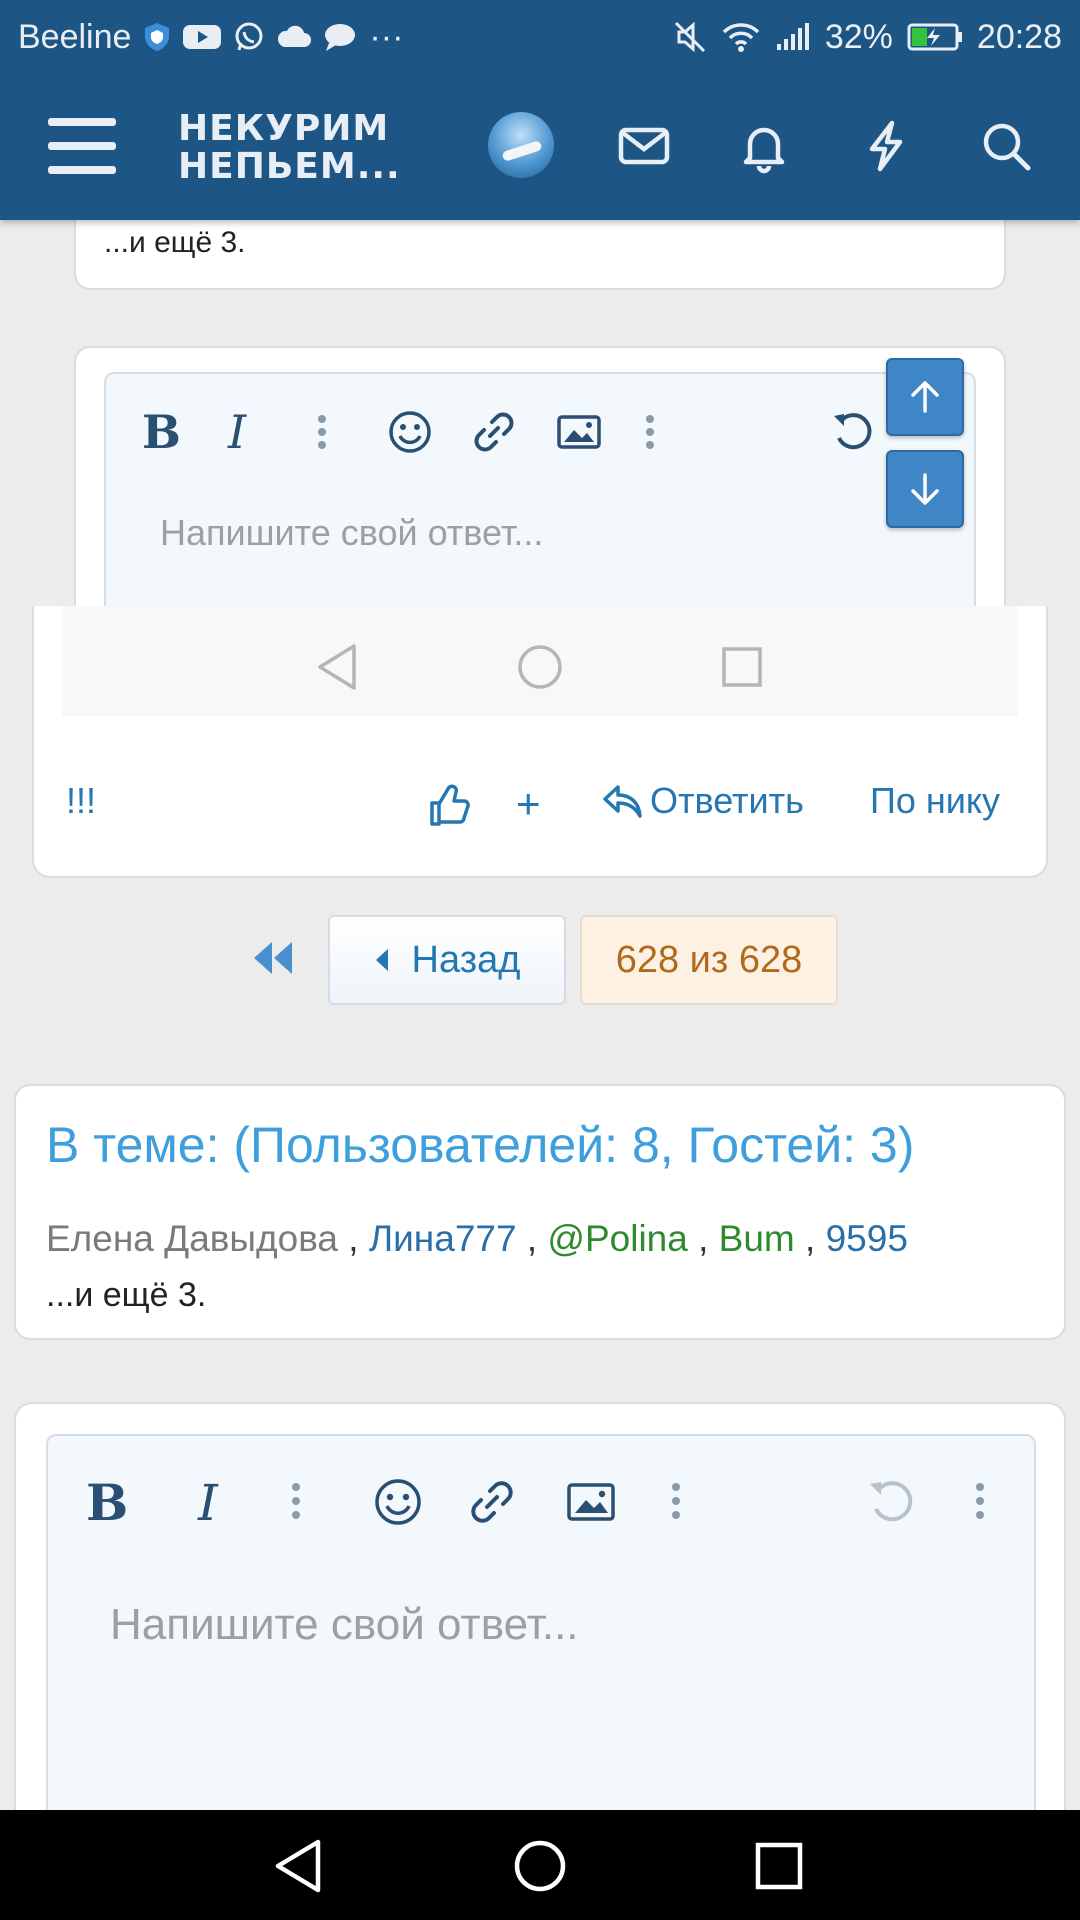 Image resolution: width=1080 pixels, height=1920 pixels. I want to click on menu-icon, so click(82, 146).